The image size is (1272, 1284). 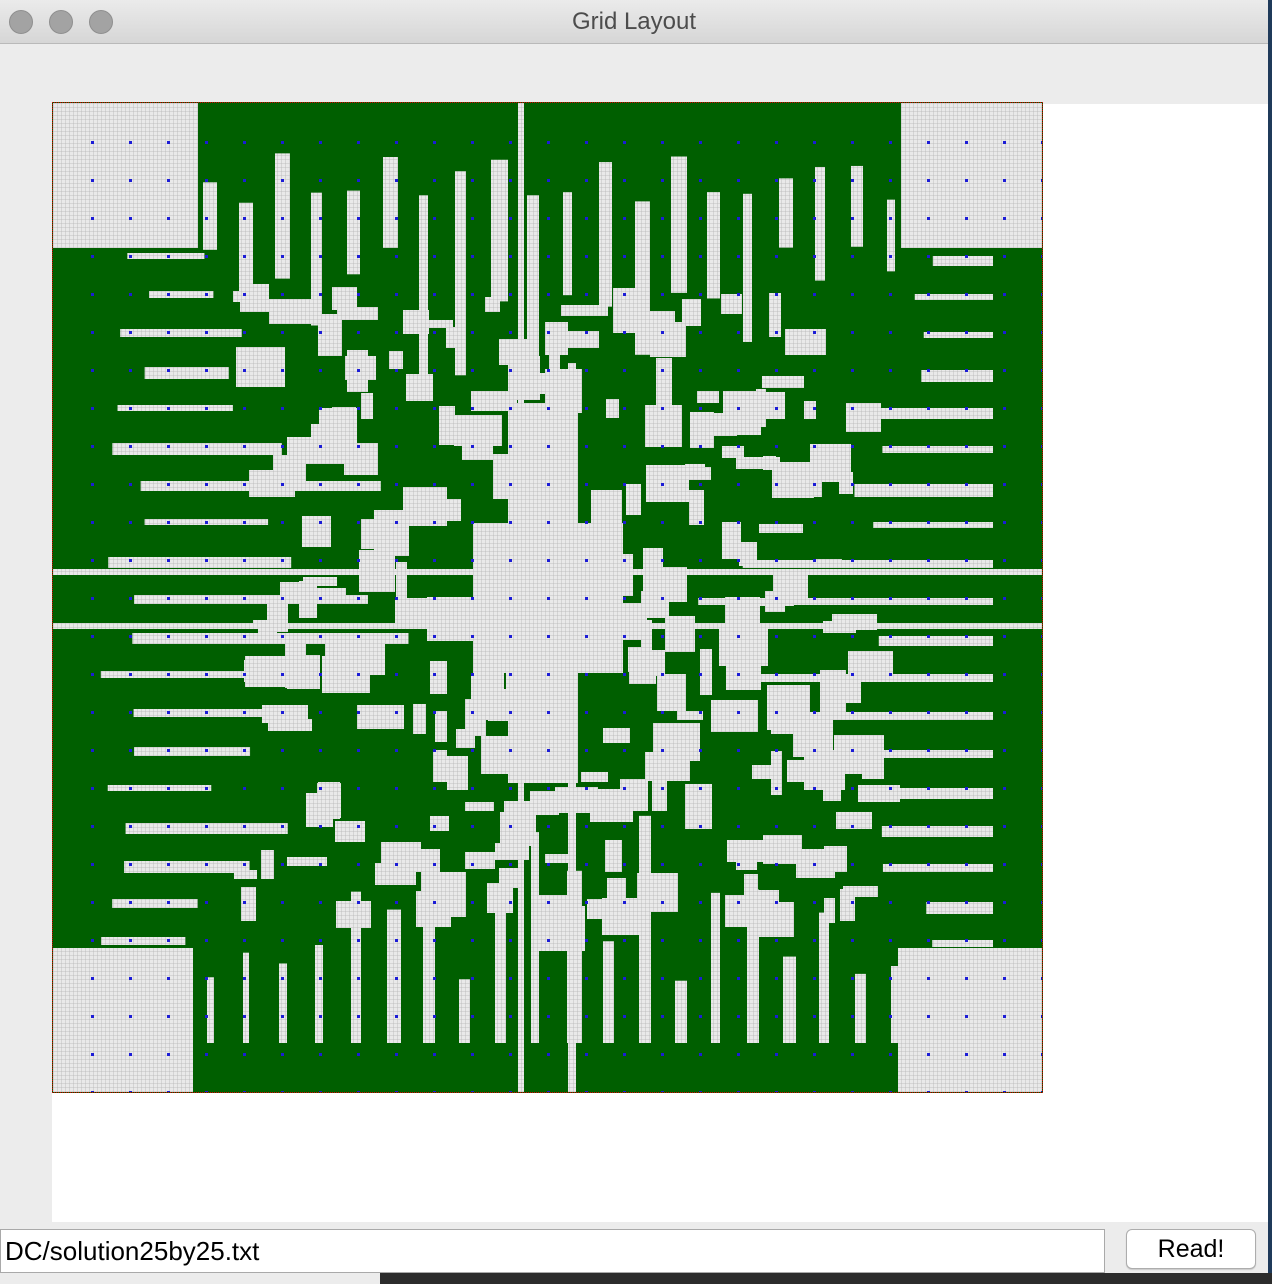 I want to click on file-path-input: DC/solution25by25.txt, so click(x=552, y=1251).